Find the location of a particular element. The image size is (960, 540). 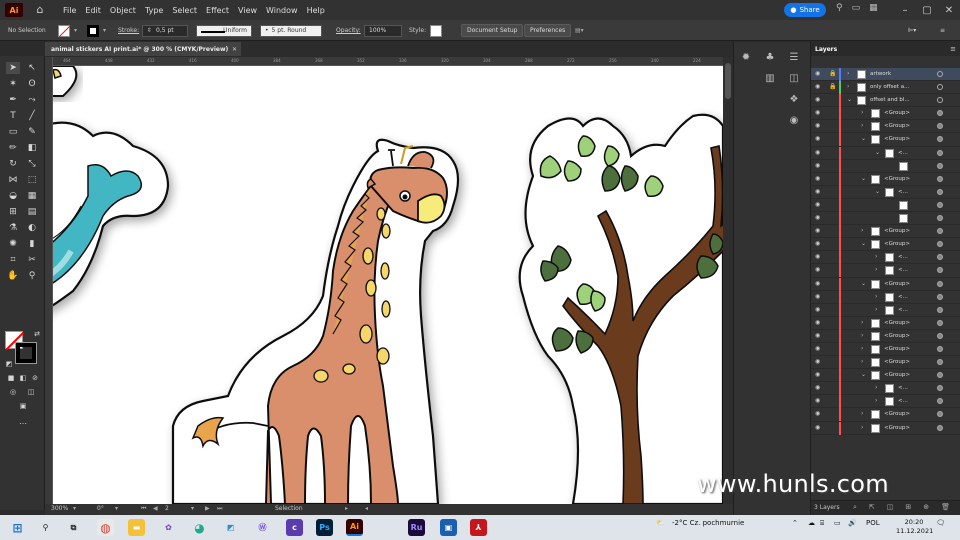

menu-file: File is located at coordinates (69, 10).